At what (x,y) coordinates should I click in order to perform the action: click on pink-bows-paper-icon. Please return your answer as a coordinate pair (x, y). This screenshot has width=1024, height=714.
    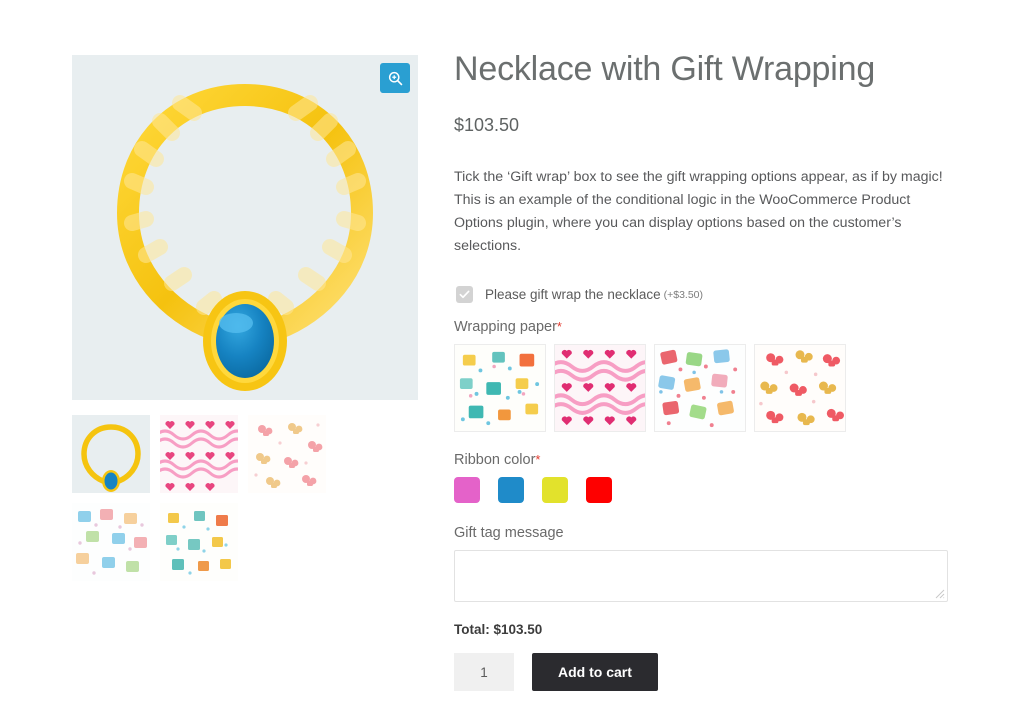
    Looking at the image, I should click on (800, 388).